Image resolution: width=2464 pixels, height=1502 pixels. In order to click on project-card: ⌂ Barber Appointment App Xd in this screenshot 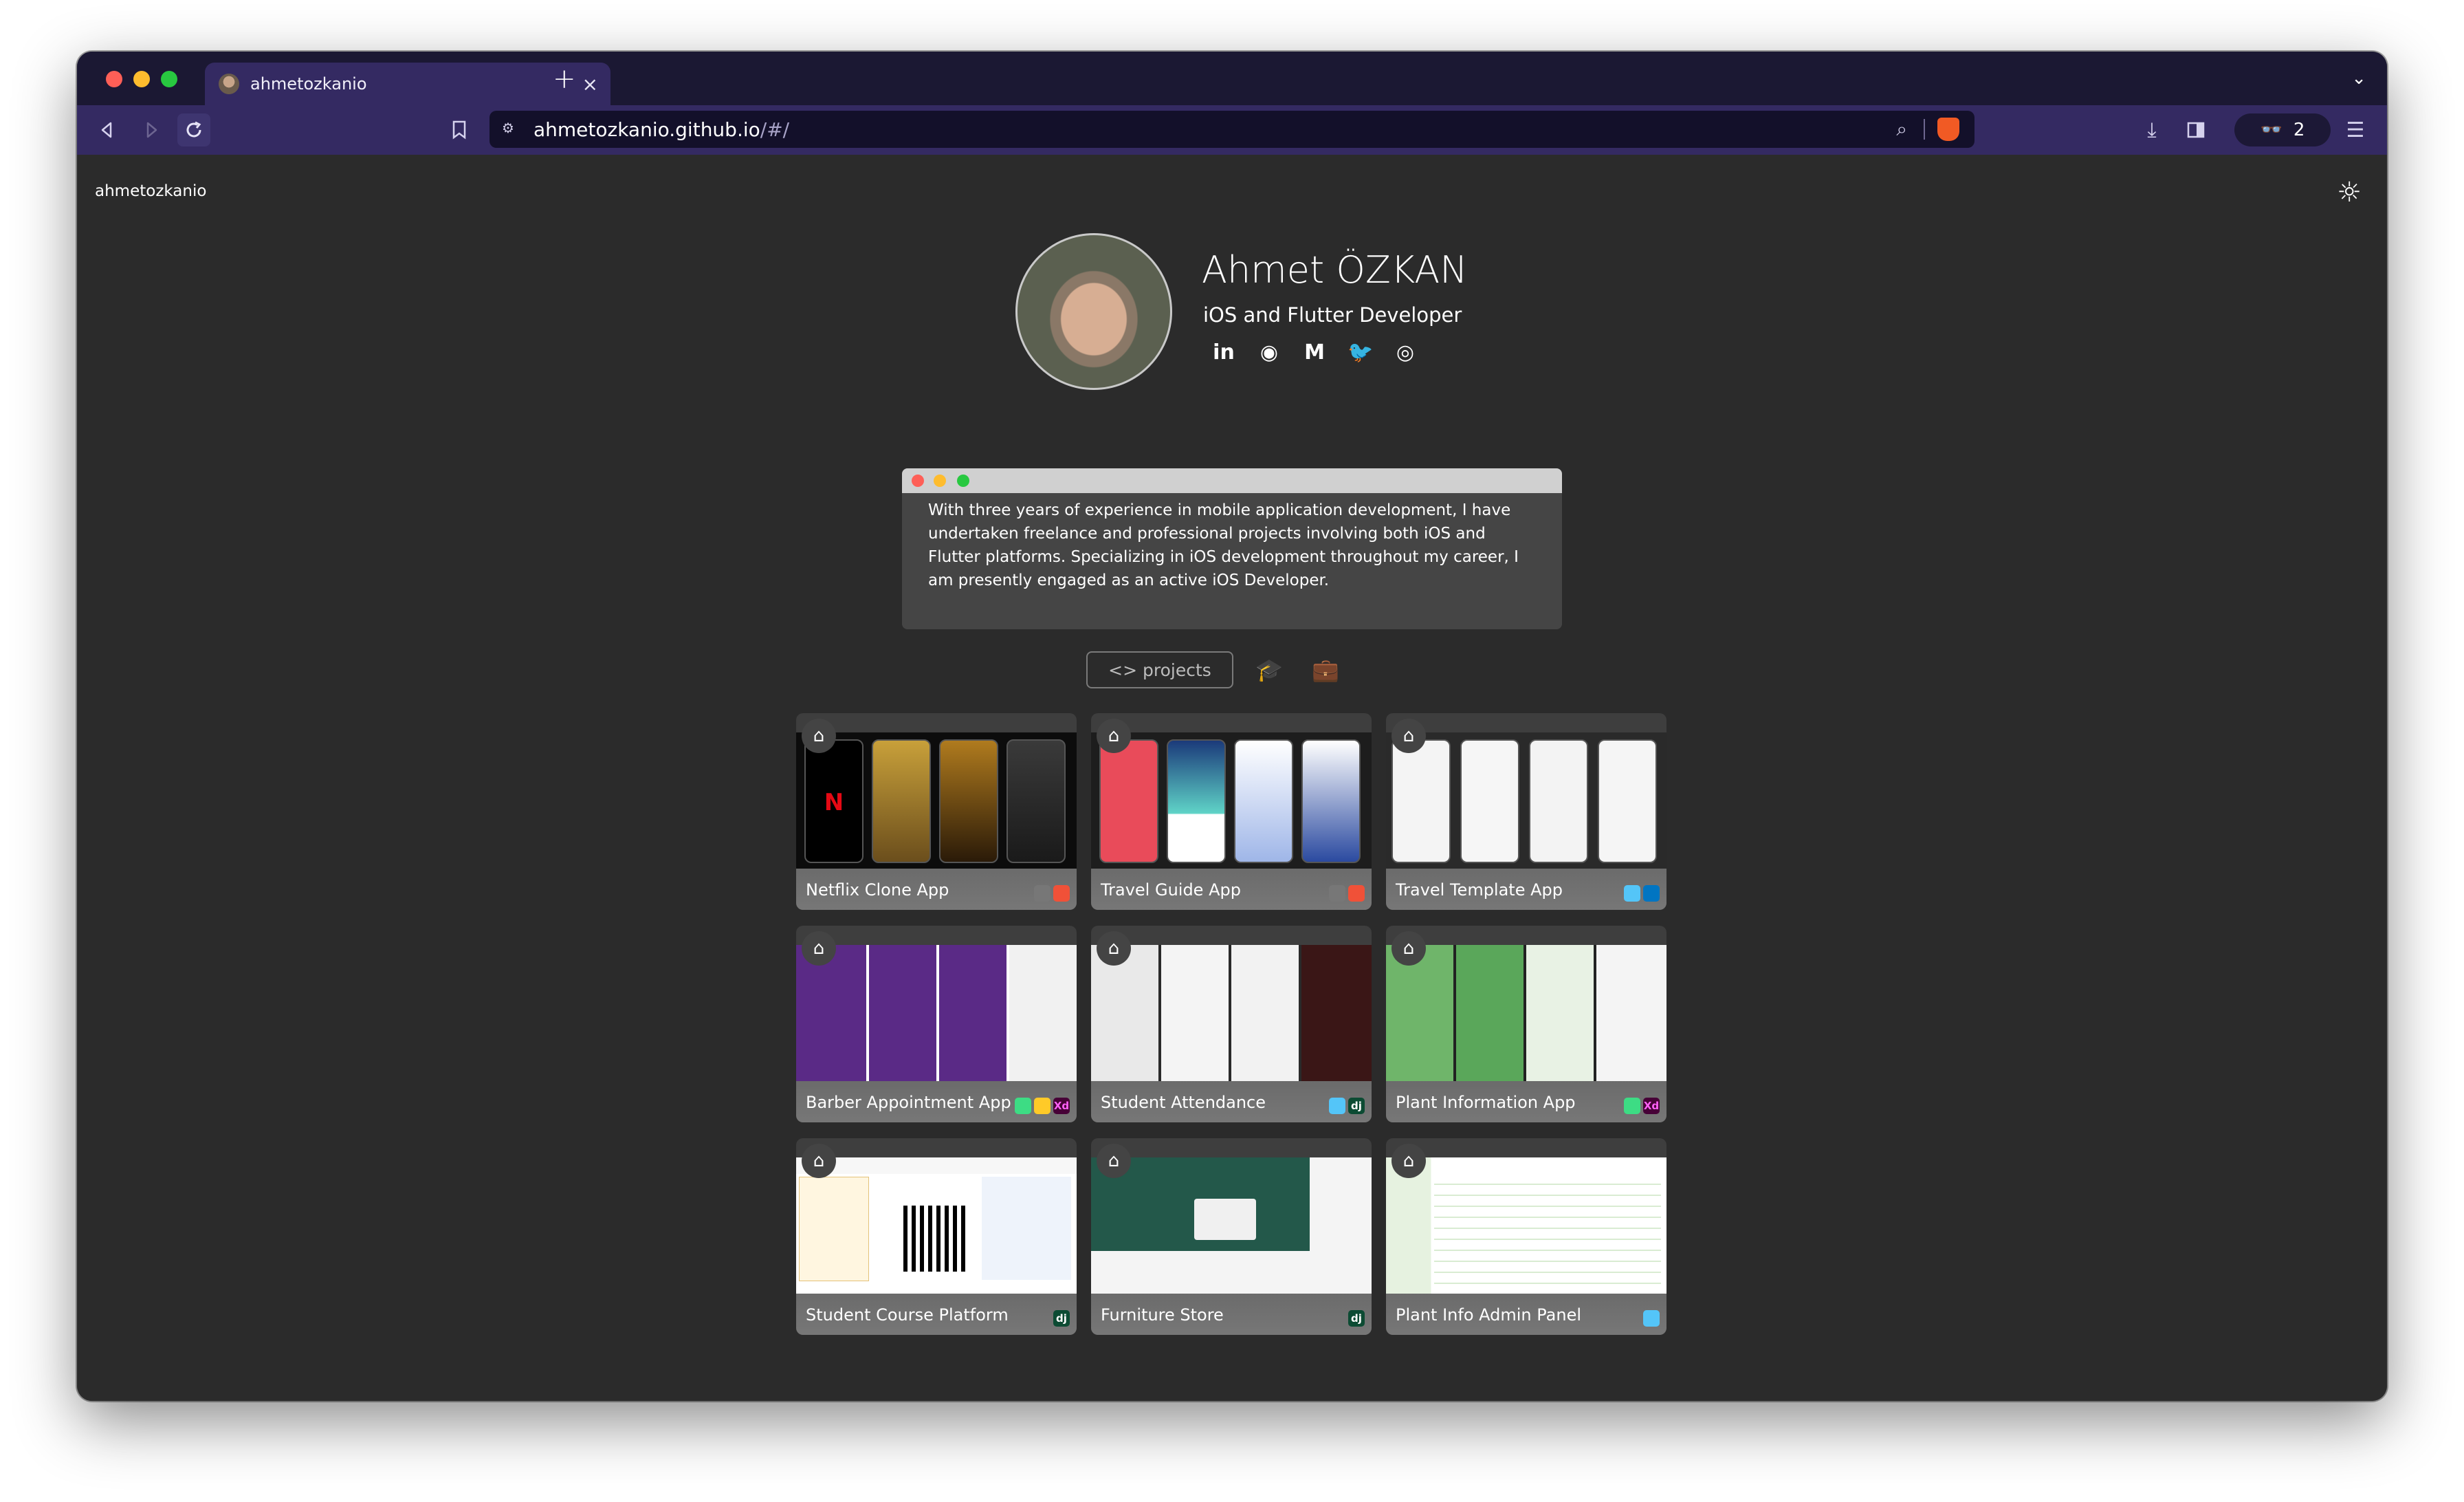, I will do `click(936, 1024)`.